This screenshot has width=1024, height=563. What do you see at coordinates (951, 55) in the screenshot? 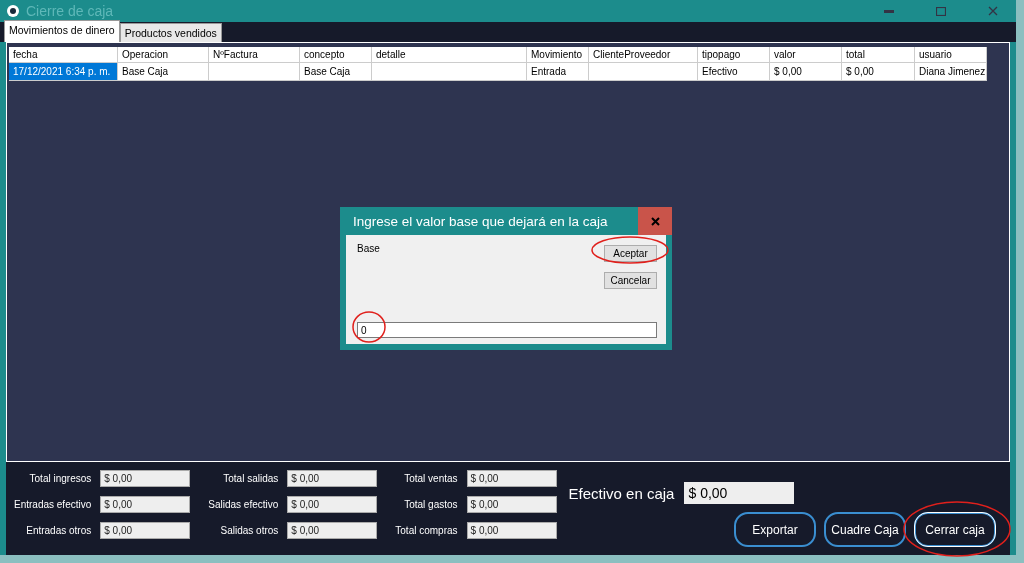
I see `column-header: usuario` at bounding box center [951, 55].